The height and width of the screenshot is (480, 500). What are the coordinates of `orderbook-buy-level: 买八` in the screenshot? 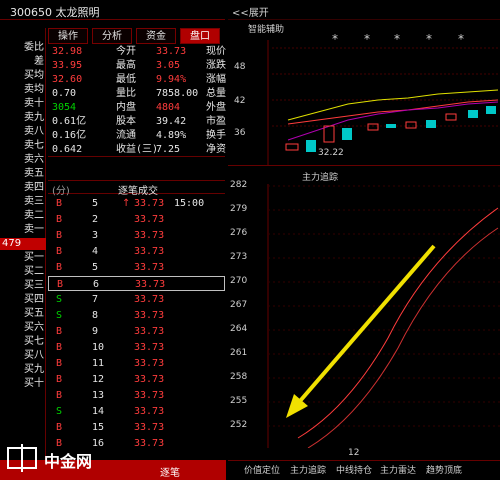 It's located at (23, 356).